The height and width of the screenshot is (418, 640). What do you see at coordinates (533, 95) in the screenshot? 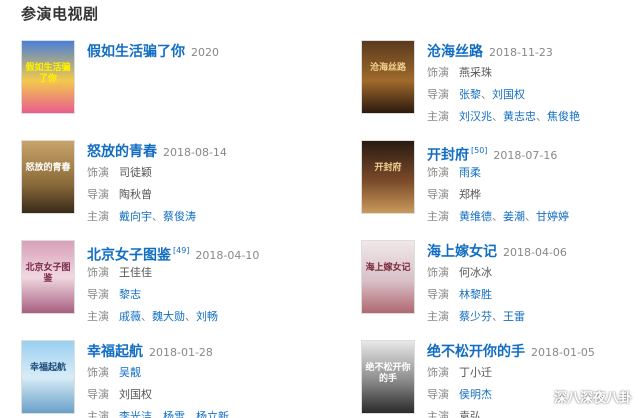
I see `meta-row: 导演 张黎、刘国权` at bounding box center [533, 95].